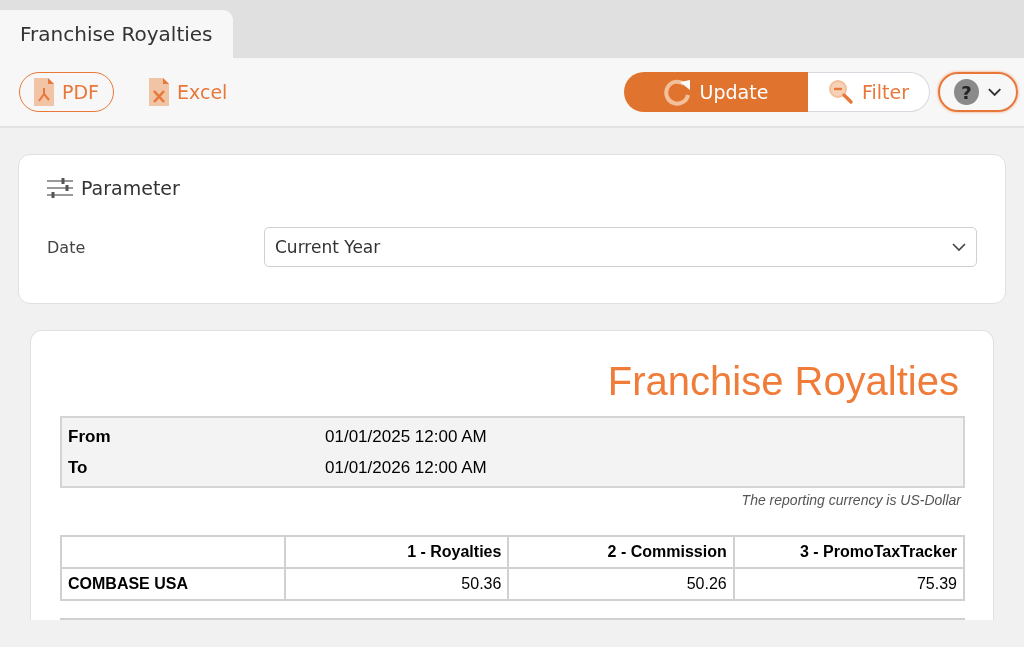 The width and height of the screenshot is (1024, 647). What do you see at coordinates (159, 92) in the screenshot?
I see `excel-file-icon` at bounding box center [159, 92].